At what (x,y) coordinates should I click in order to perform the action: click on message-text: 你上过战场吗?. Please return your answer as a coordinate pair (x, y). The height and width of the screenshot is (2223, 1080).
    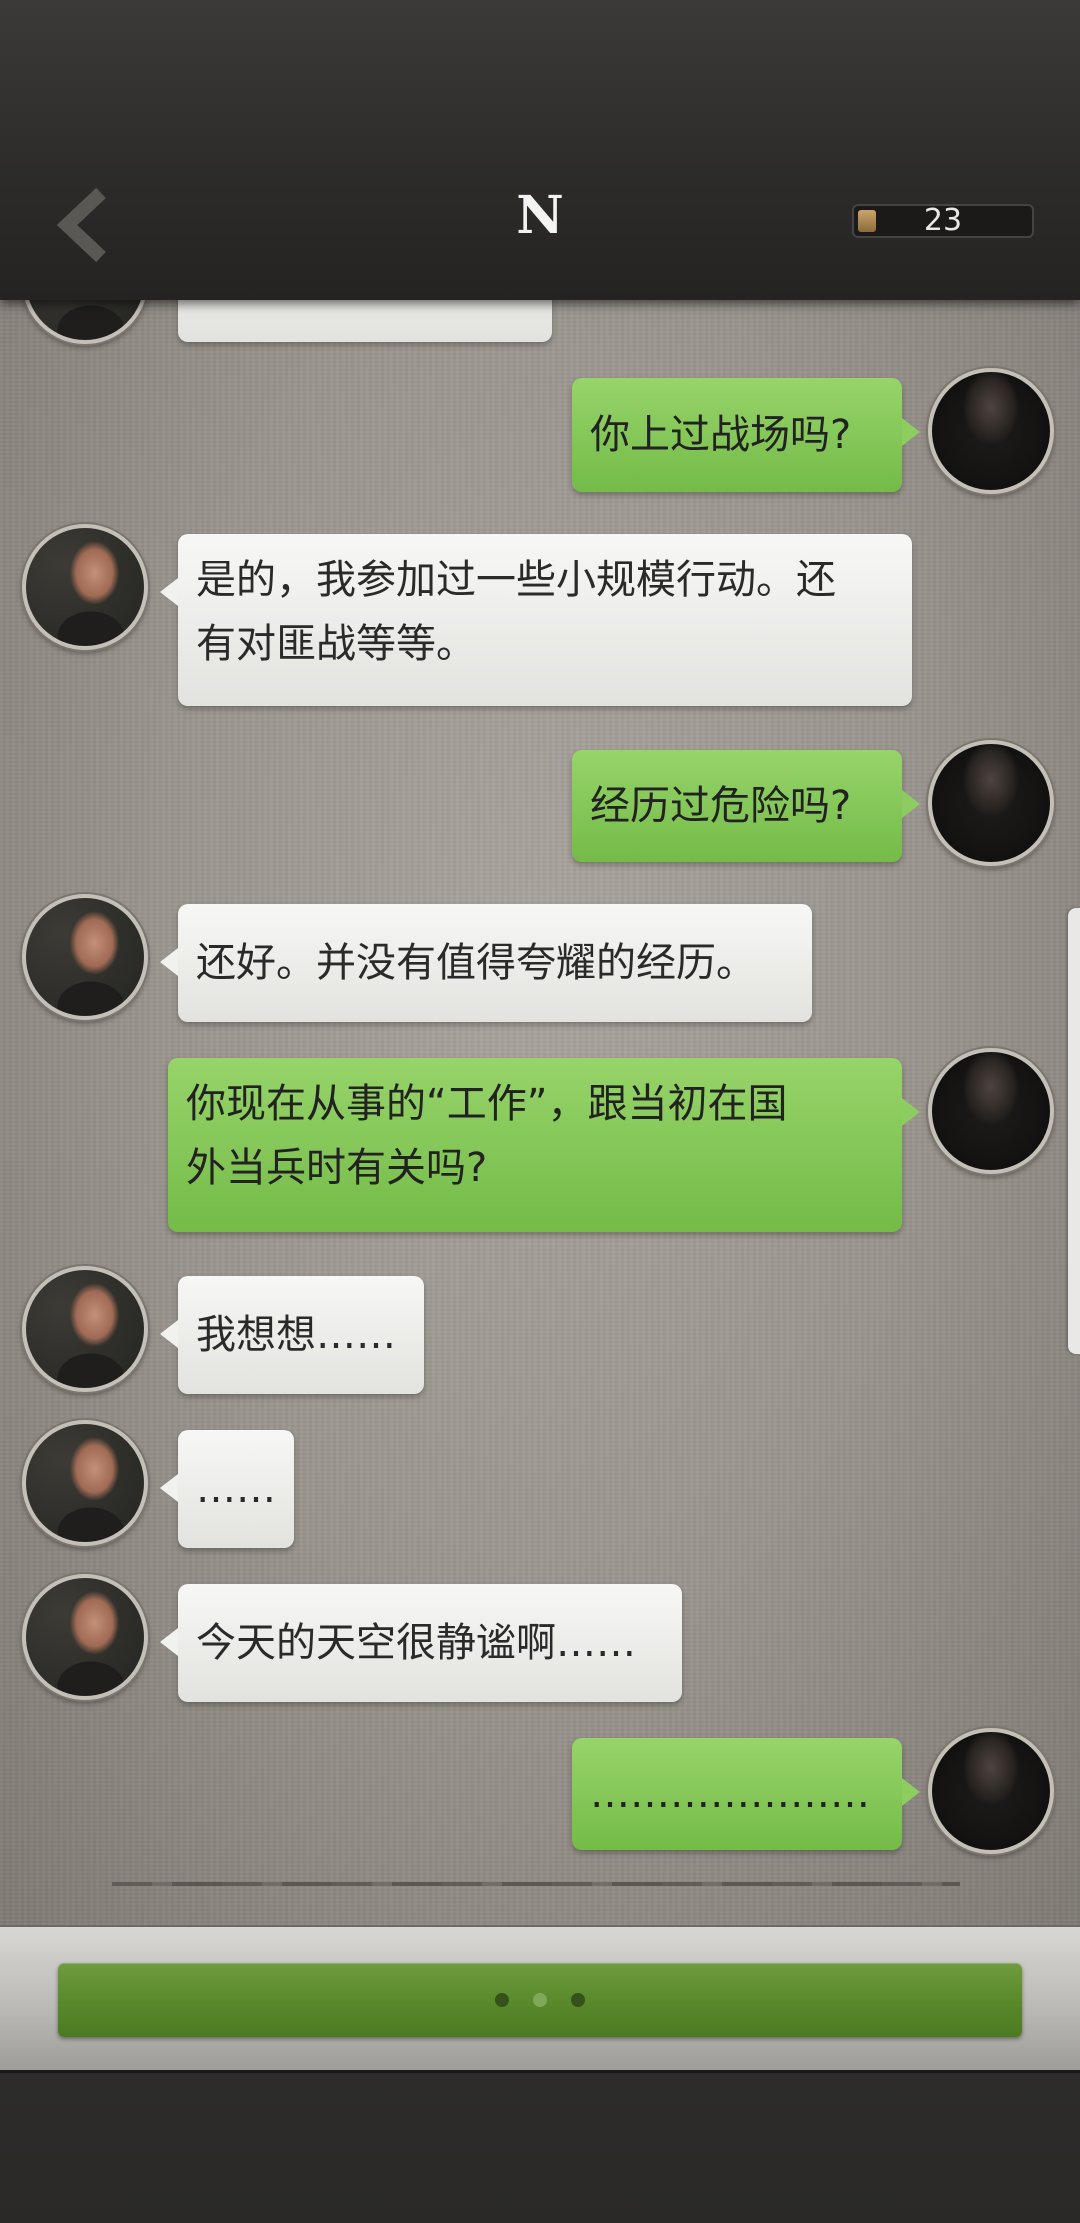
    Looking at the image, I should click on (721, 435).